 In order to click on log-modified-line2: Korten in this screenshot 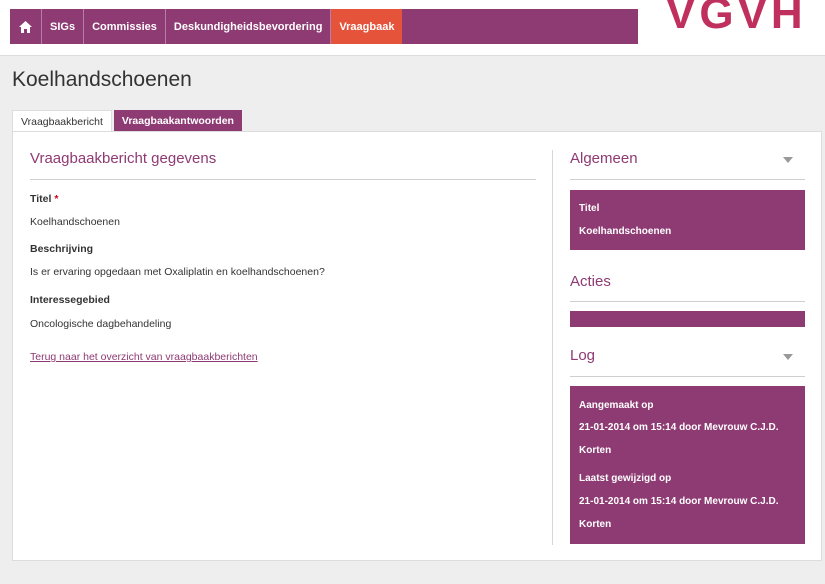, I will do `click(595, 524)`.